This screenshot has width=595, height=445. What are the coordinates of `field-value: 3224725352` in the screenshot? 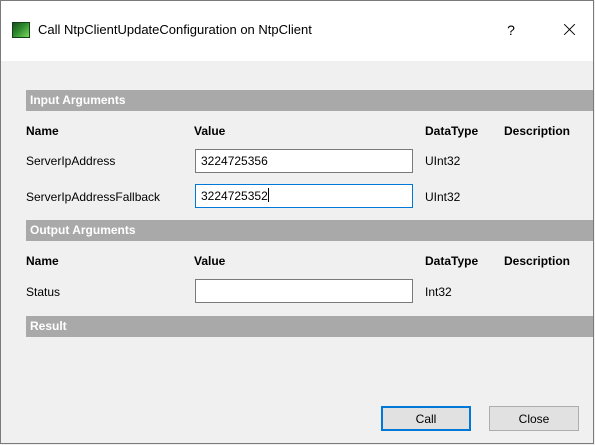 It's located at (234, 196).